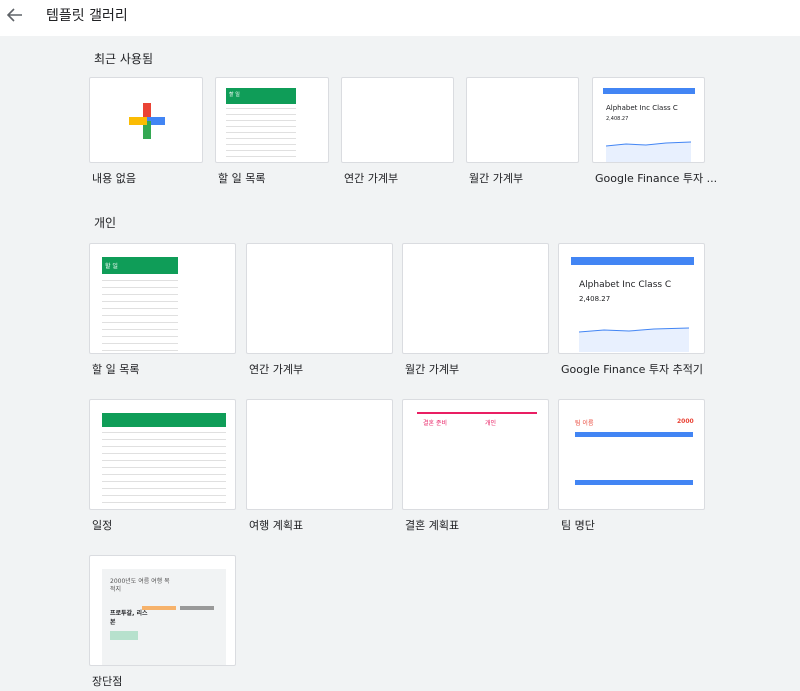 Image resolution: width=800 pixels, height=691 pixels. What do you see at coordinates (685, 421) in the screenshot?
I see `team-thumb-year: 2000` at bounding box center [685, 421].